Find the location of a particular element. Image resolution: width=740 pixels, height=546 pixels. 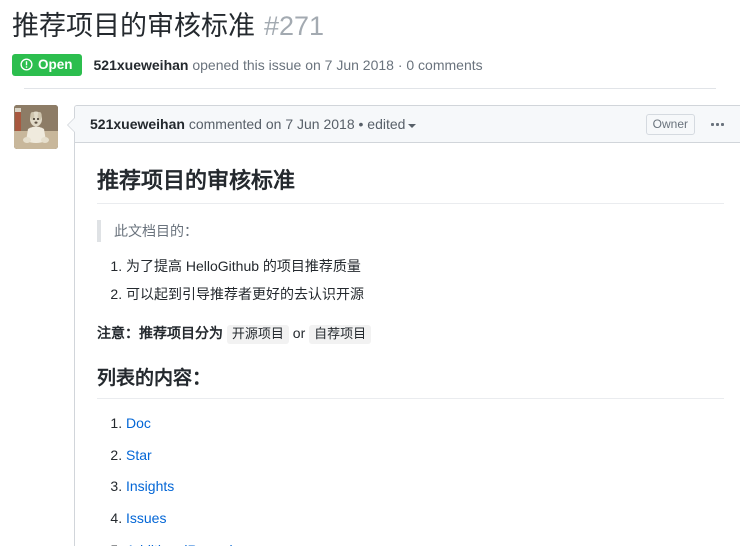

link-insights: Insights is located at coordinates (150, 486).